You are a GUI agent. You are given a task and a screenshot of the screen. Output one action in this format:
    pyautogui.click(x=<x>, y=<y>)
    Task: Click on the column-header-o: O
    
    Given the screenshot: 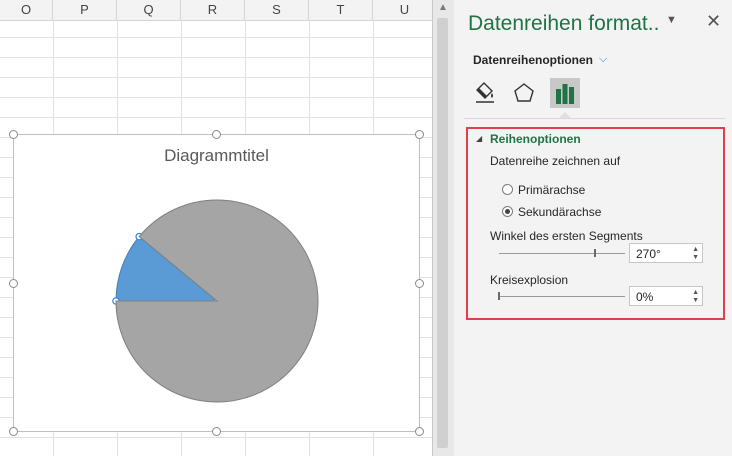 What is the action you would take?
    pyautogui.click(x=26, y=10)
    